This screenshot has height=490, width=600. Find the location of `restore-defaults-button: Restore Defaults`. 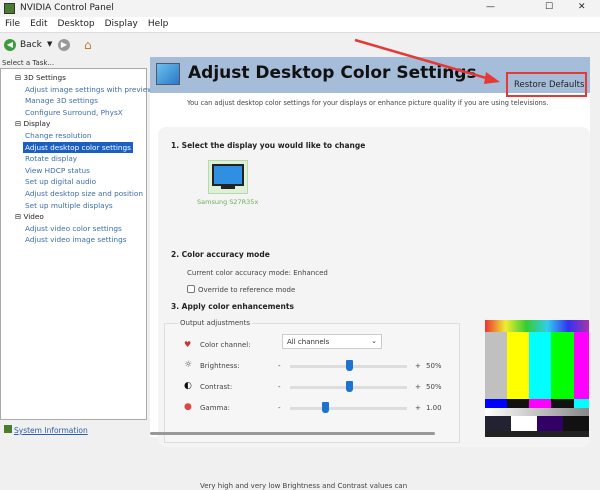

restore-defaults-button: Restore Defaults is located at coordinates (549, 85).